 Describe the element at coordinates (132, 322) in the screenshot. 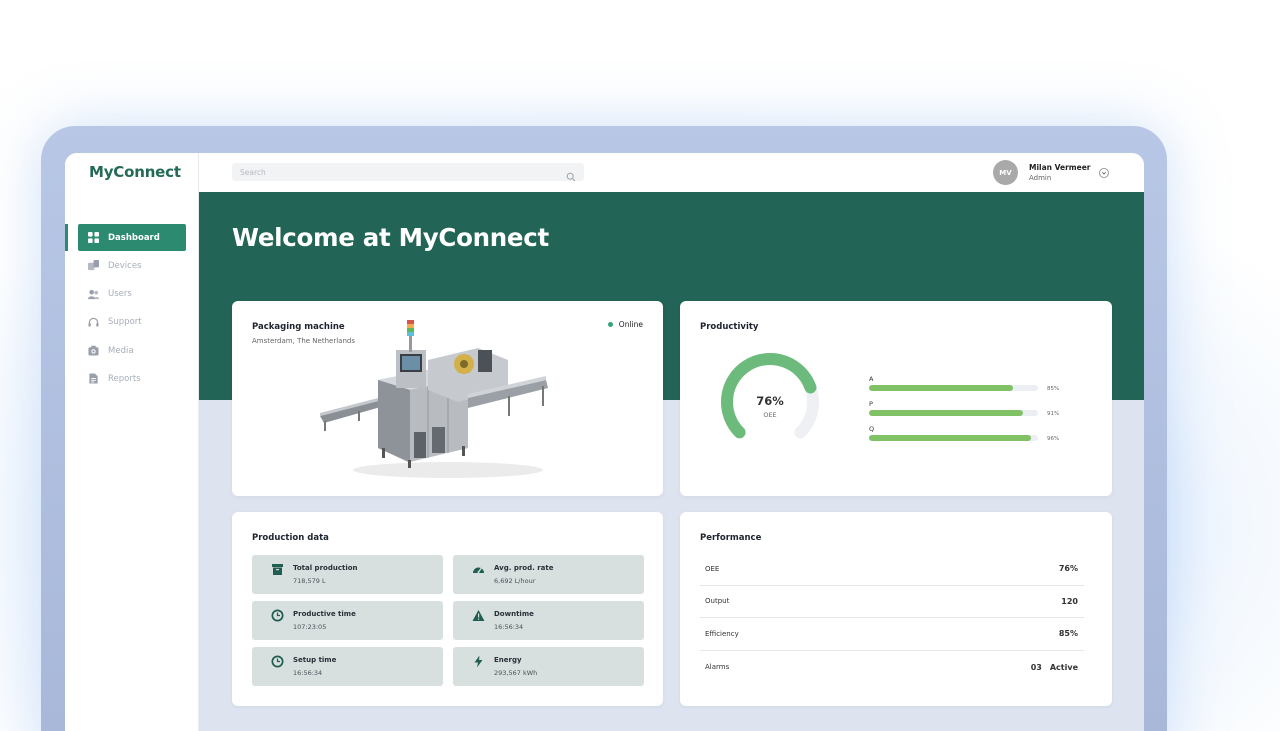

I see `sidebar-item-support: Support` at that location.